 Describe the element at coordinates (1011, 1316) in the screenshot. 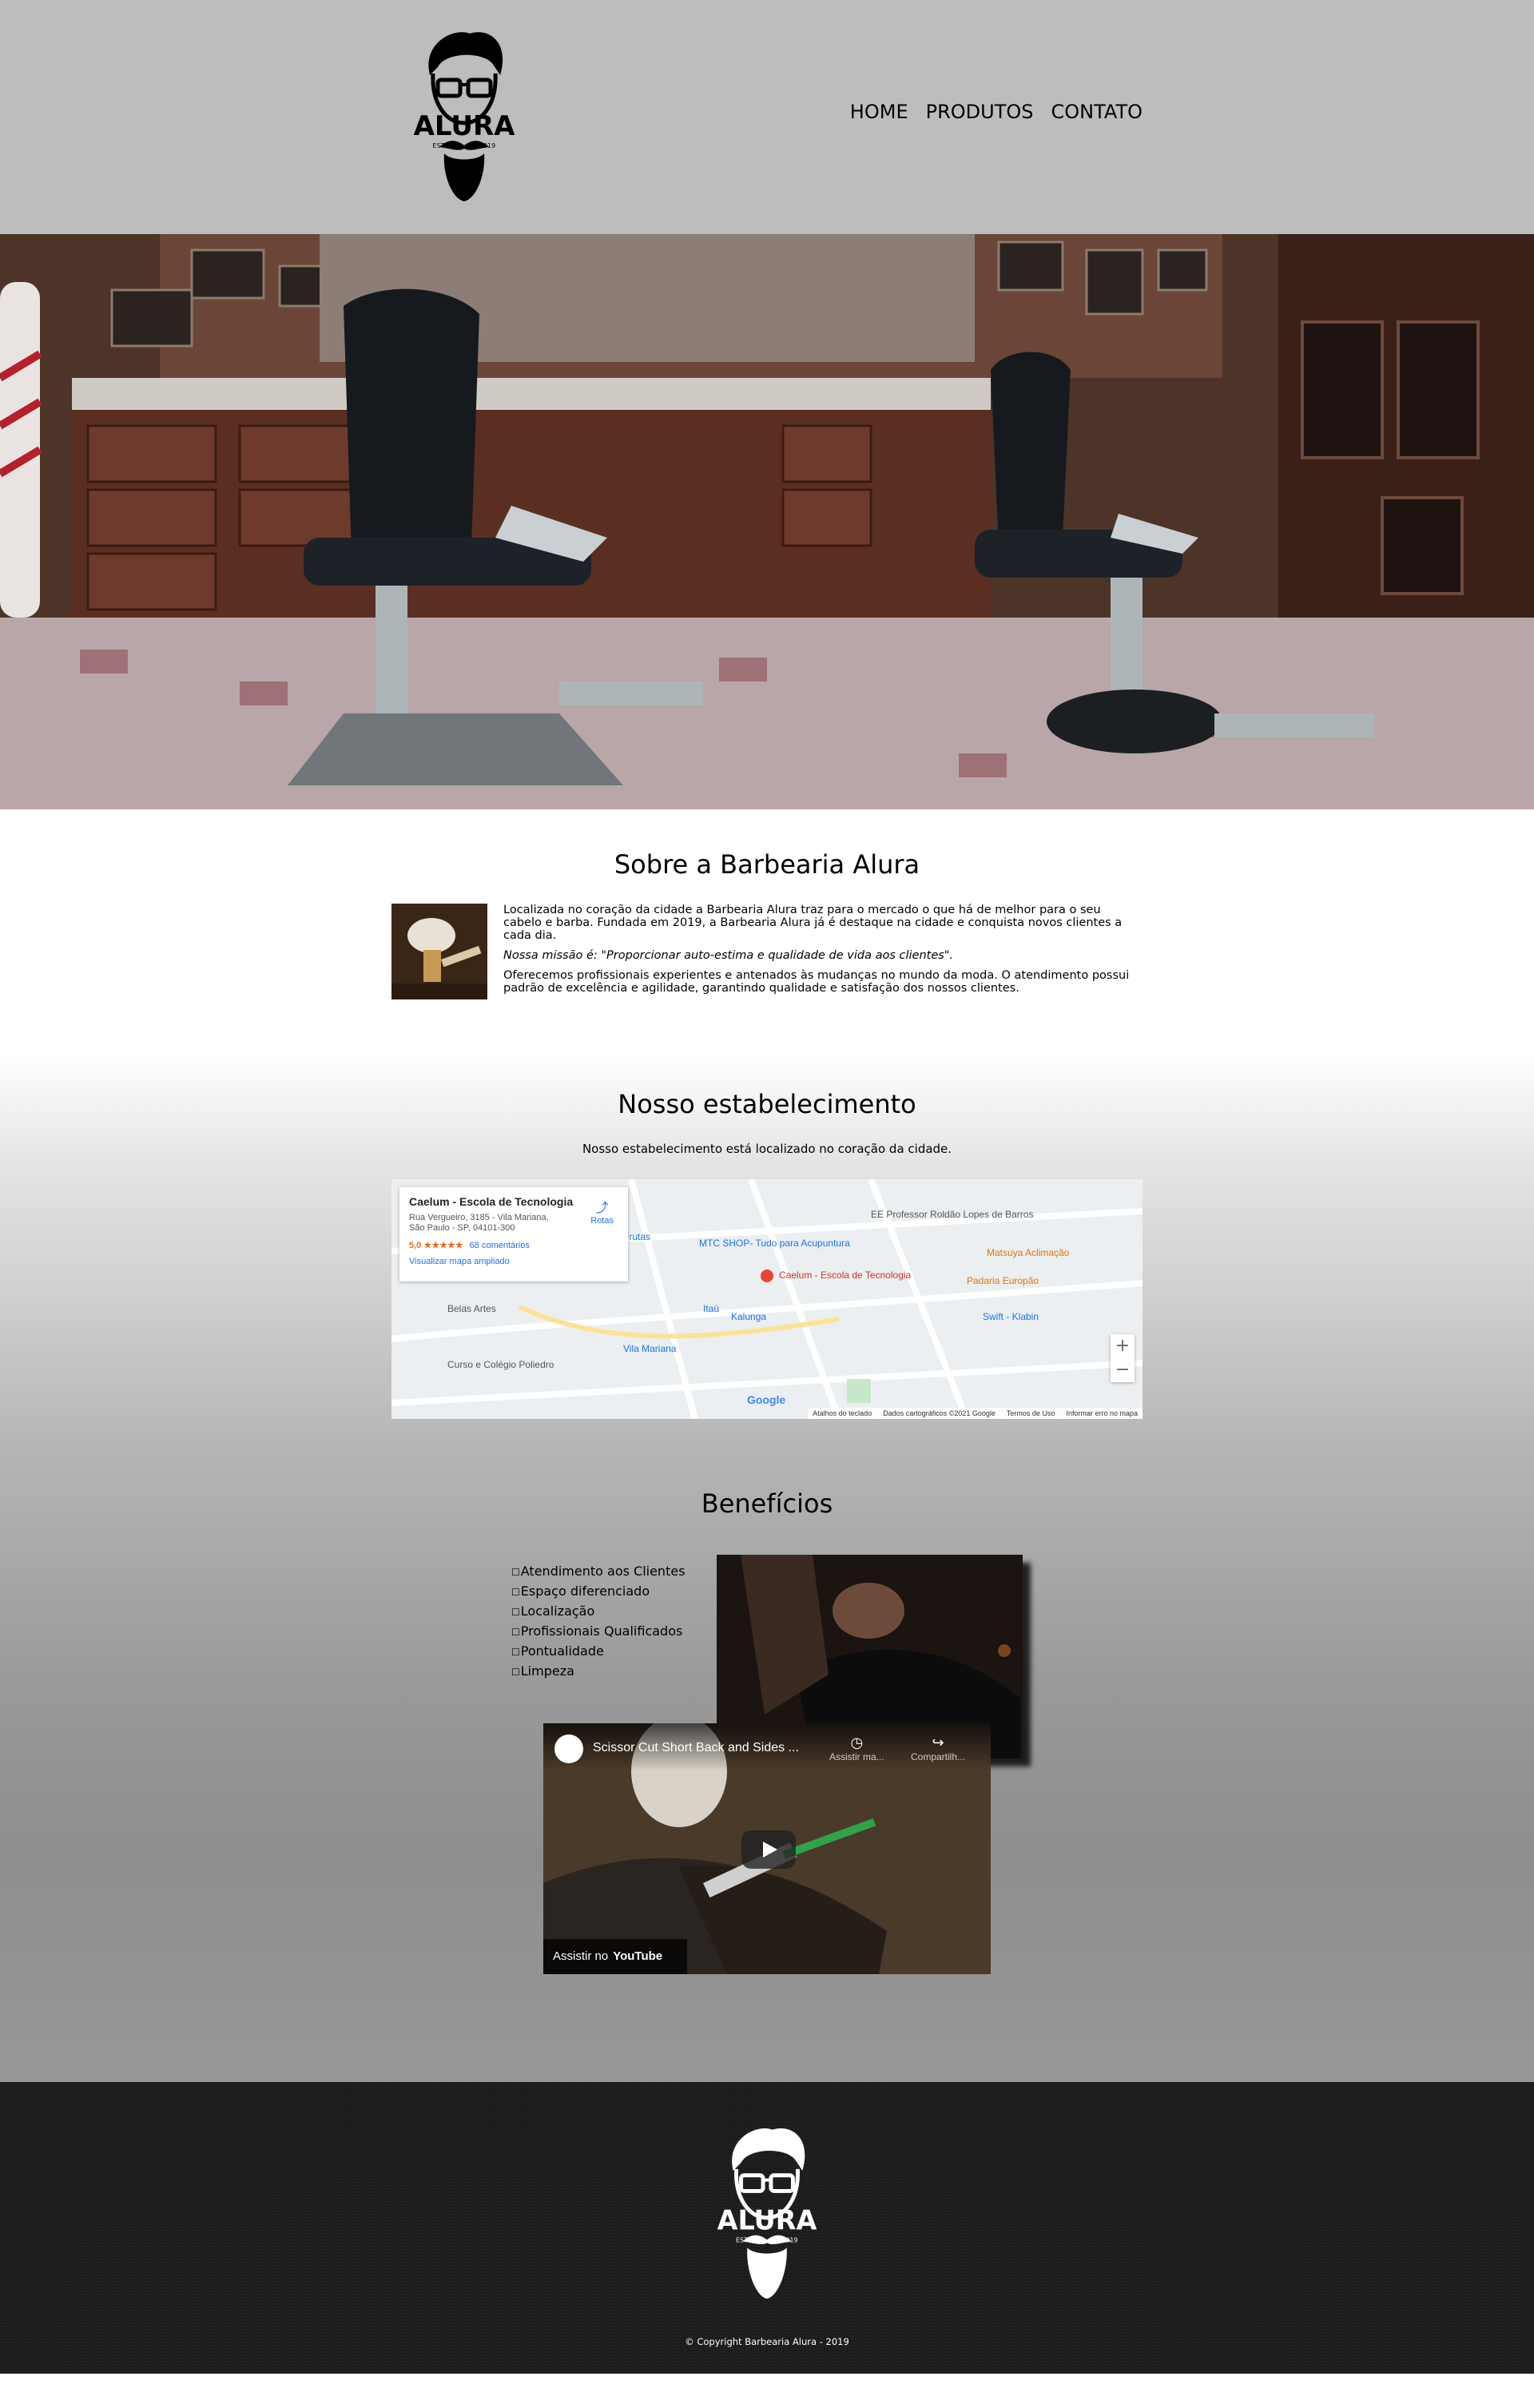

I see `map-label-swift: Swift - Klabin` at that location.